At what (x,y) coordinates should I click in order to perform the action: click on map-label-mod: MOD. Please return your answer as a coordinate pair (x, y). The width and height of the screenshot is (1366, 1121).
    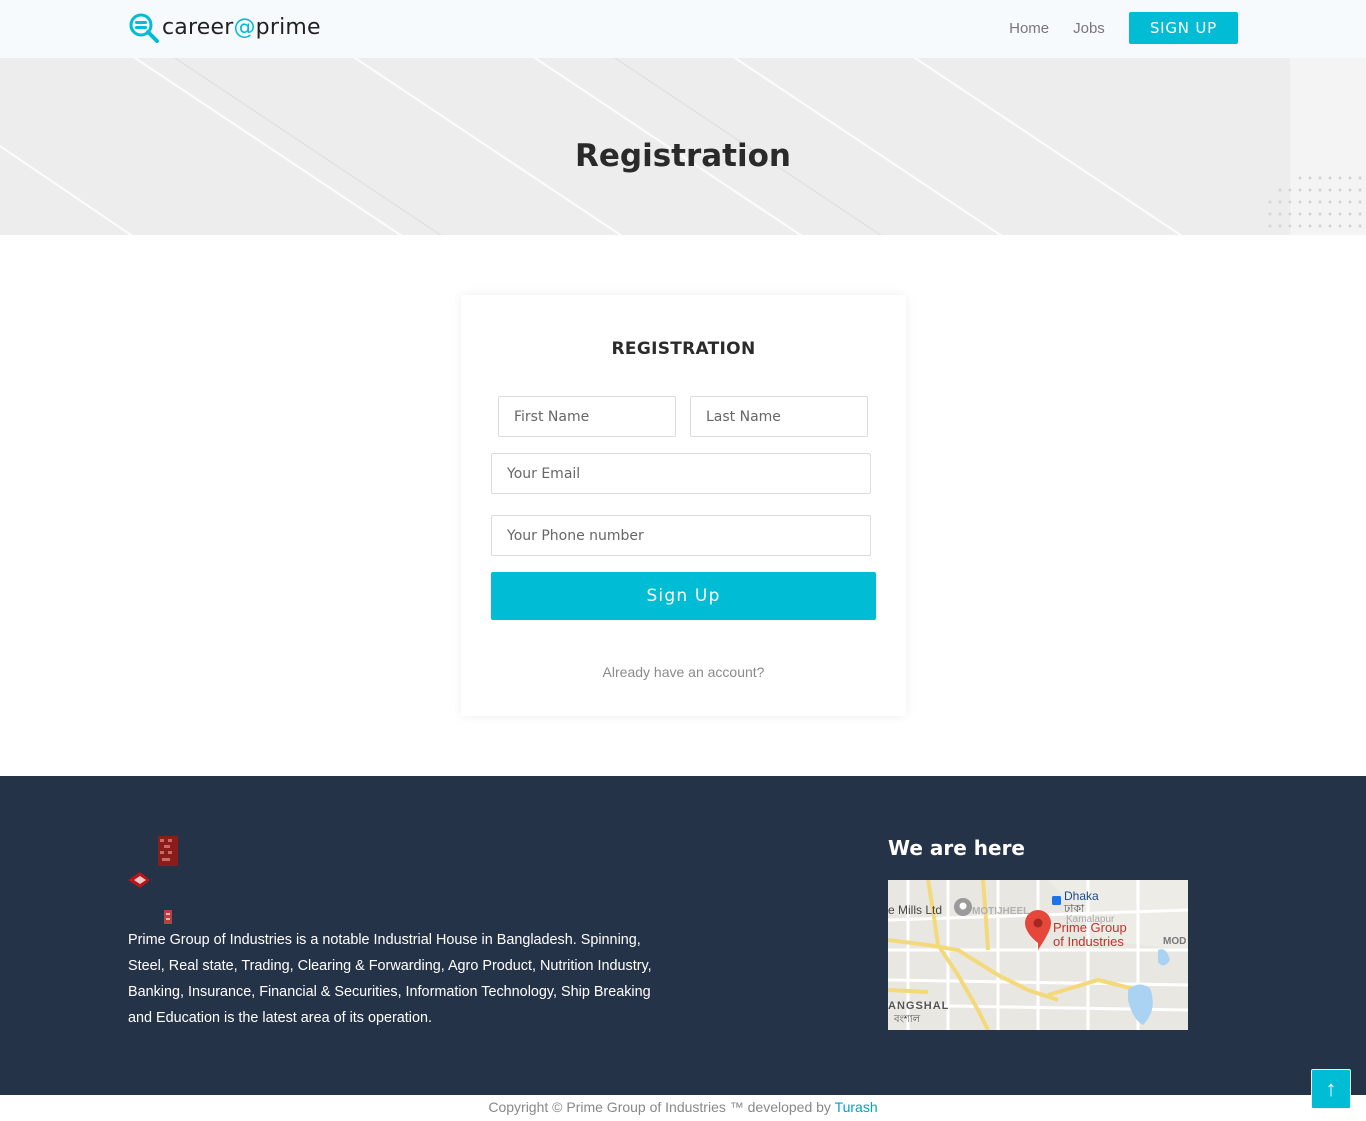
    Looking at the image, I should click on (1174, 941).